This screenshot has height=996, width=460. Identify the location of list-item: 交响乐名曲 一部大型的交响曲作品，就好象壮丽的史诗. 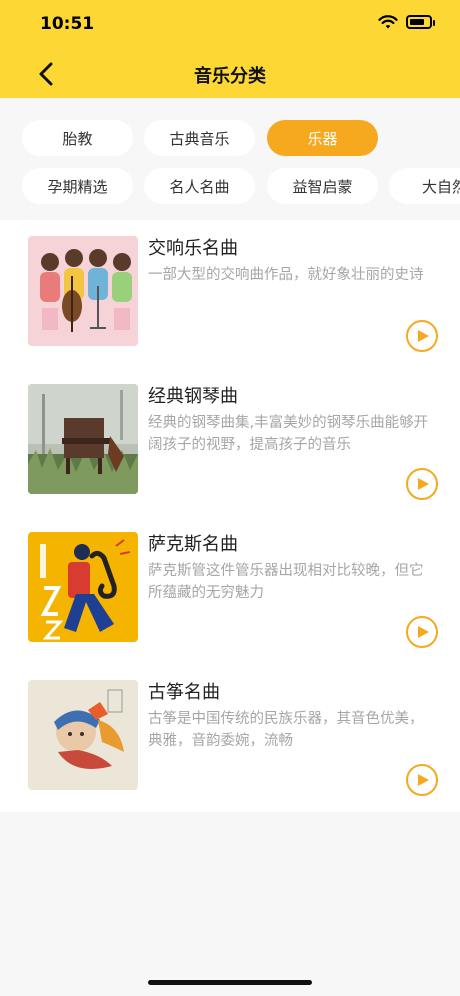
(230, 294).